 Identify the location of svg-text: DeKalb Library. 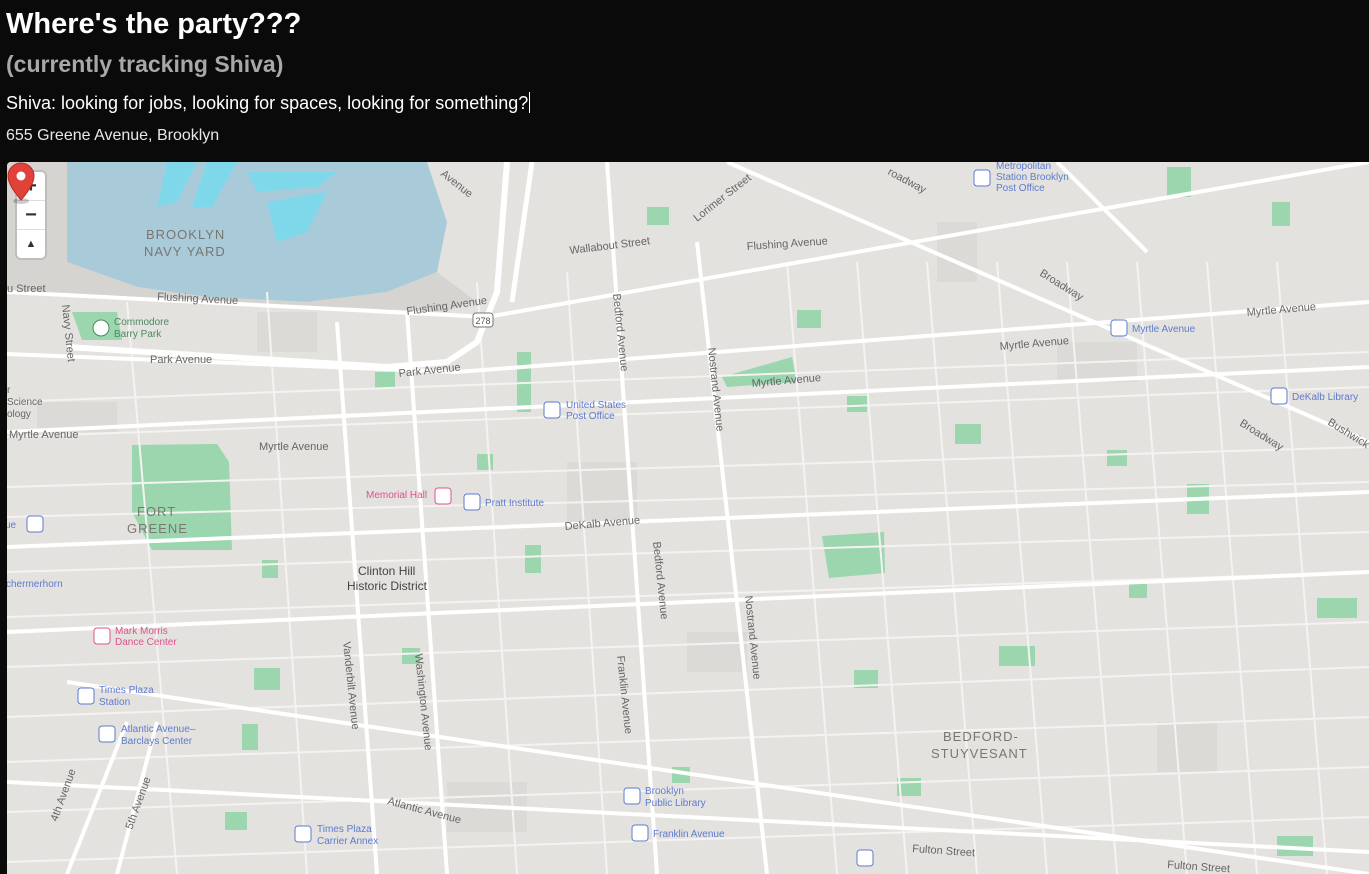
(1325, 397).